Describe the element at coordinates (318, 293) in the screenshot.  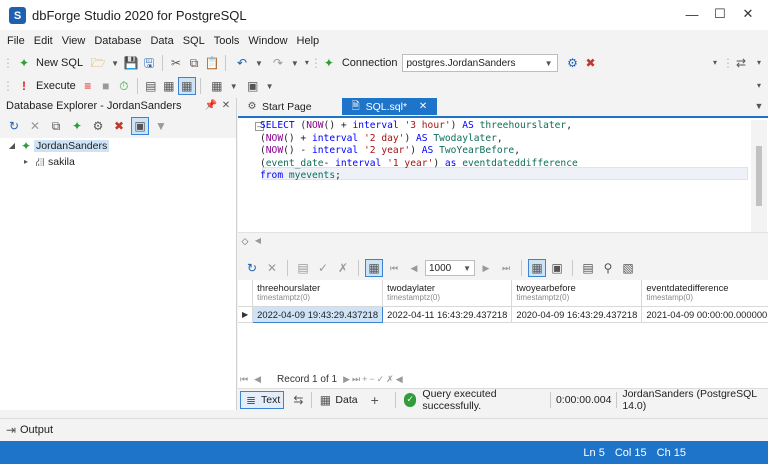
I see `column-header: threehourslater timestamptz(0)` at that location.